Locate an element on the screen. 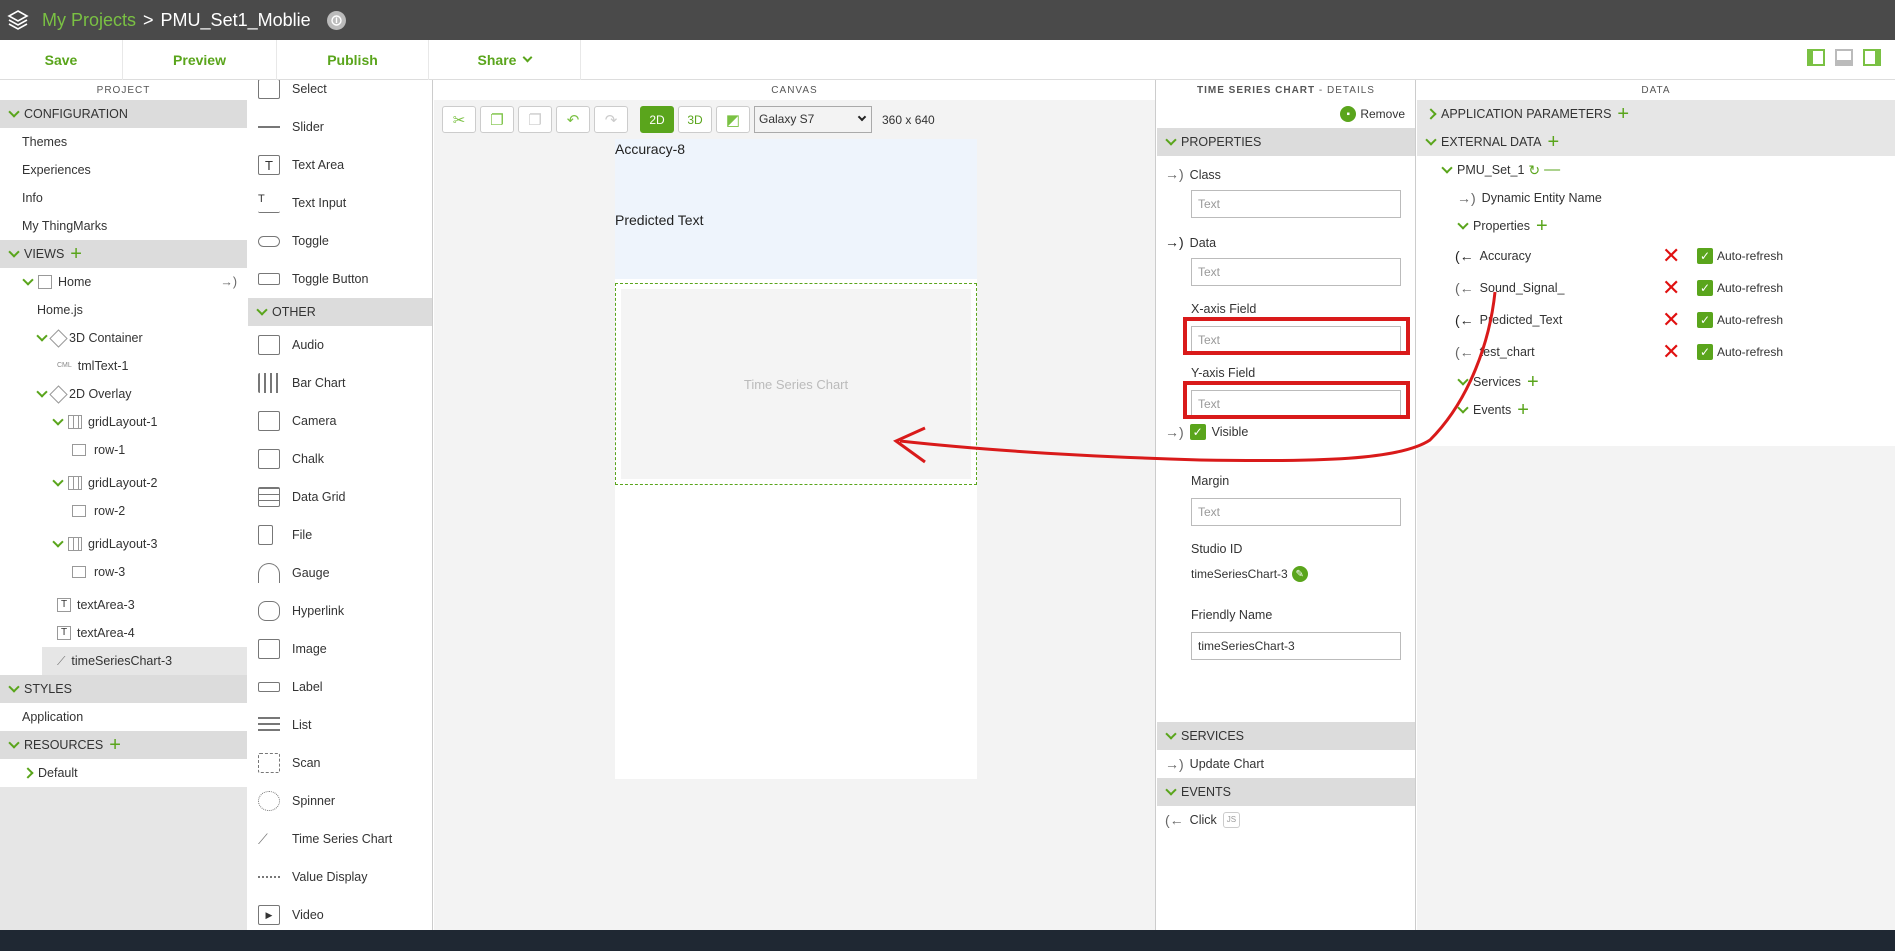  property-row-test-chart: (← test_chart ✕ ✓ Auto-refresh is located at coordinates (1656, 352).